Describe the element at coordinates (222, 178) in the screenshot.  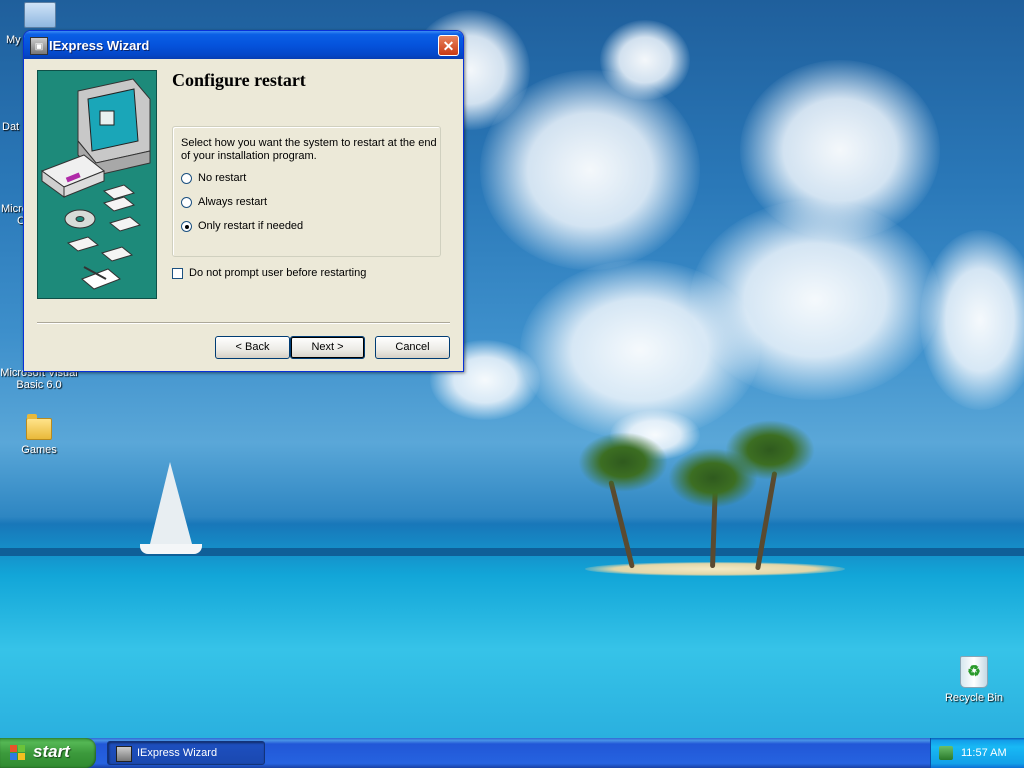
I see `radio-label: No restart` at that location.